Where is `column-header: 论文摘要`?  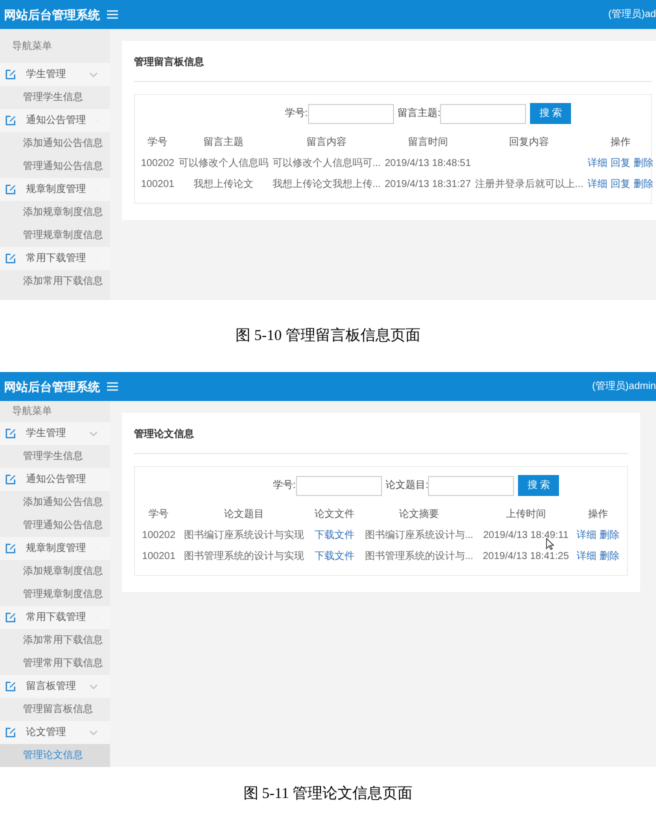 column-header: 论文摘要 is located at coordinates (419, 515).